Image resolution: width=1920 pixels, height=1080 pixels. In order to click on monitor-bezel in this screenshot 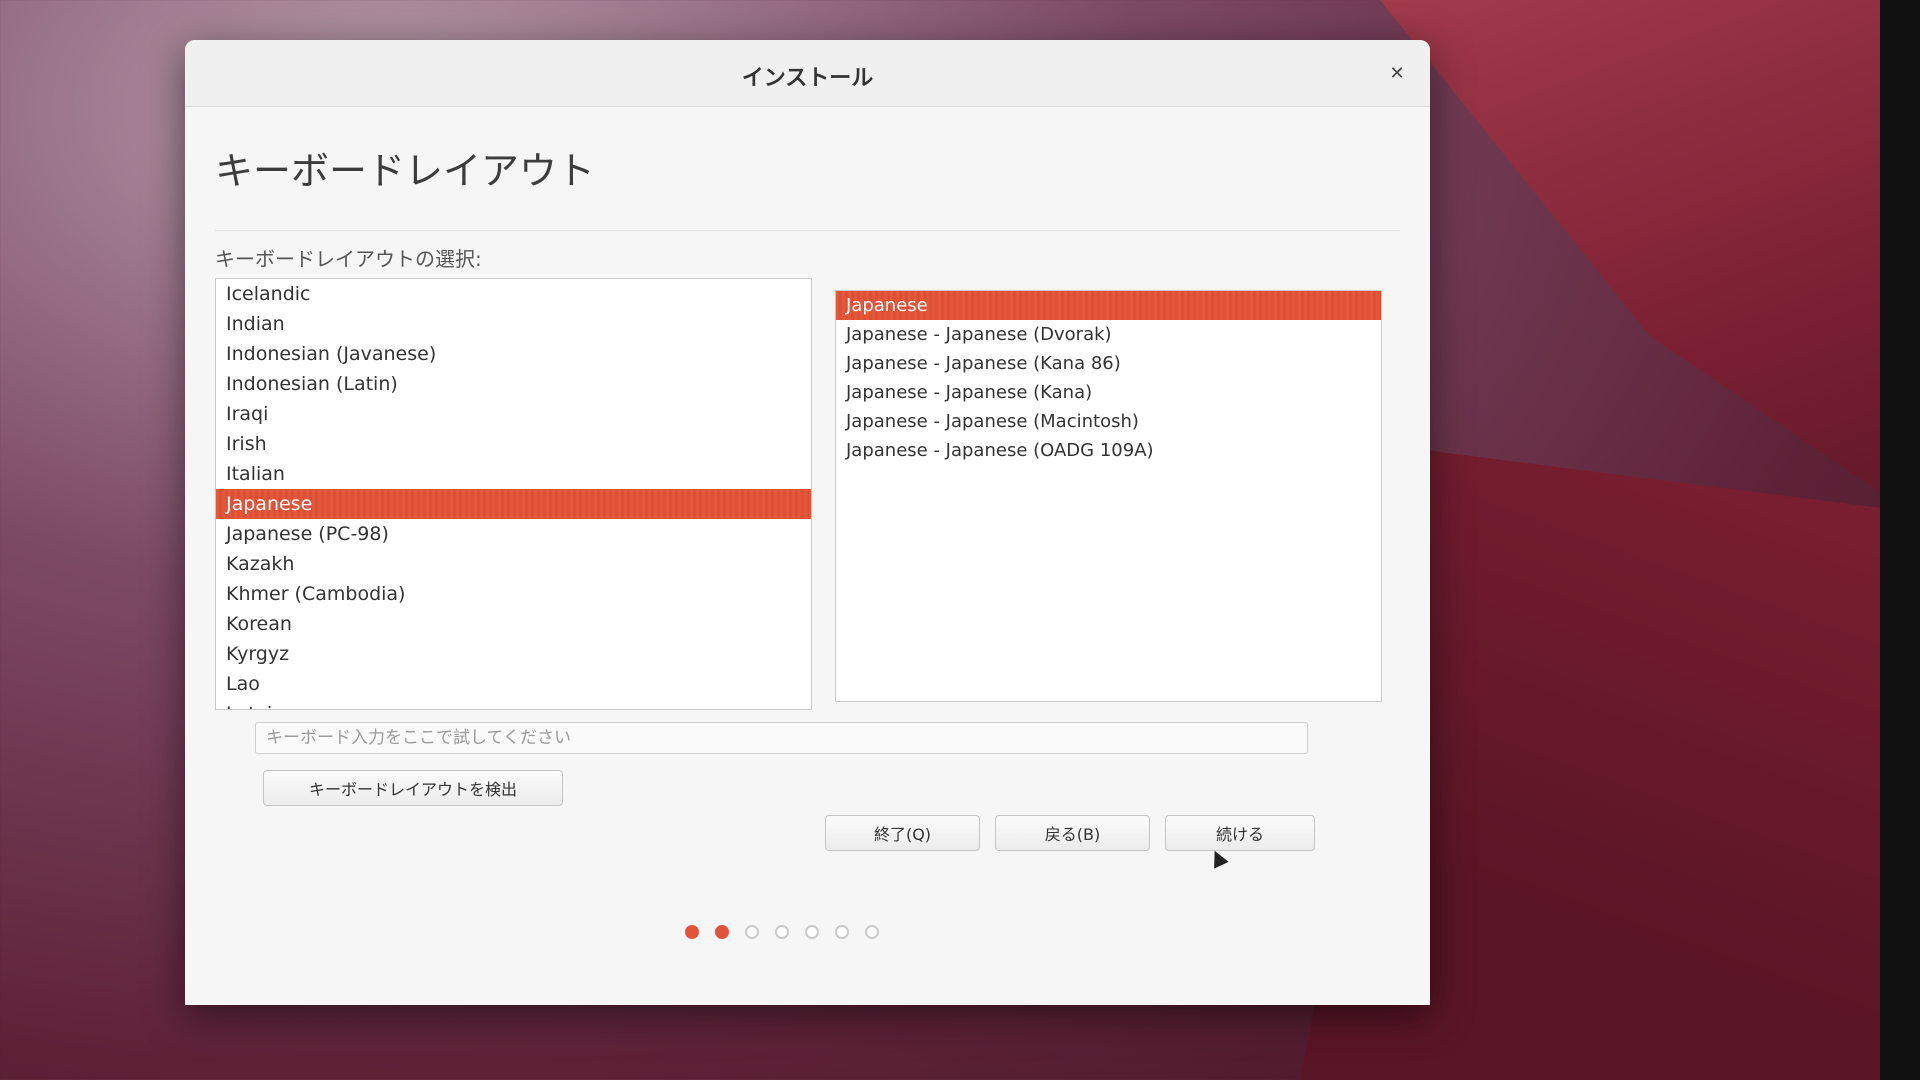, I will do `click(1900, 540)`.